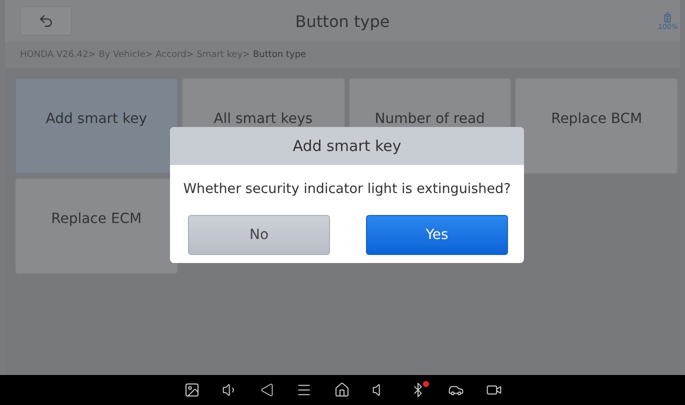 The width and height of the screenshot is (685, 405). Describe the element at coordinates (347, 146) in the screenshot. I see `dialog-title: Add smart key` at that location.